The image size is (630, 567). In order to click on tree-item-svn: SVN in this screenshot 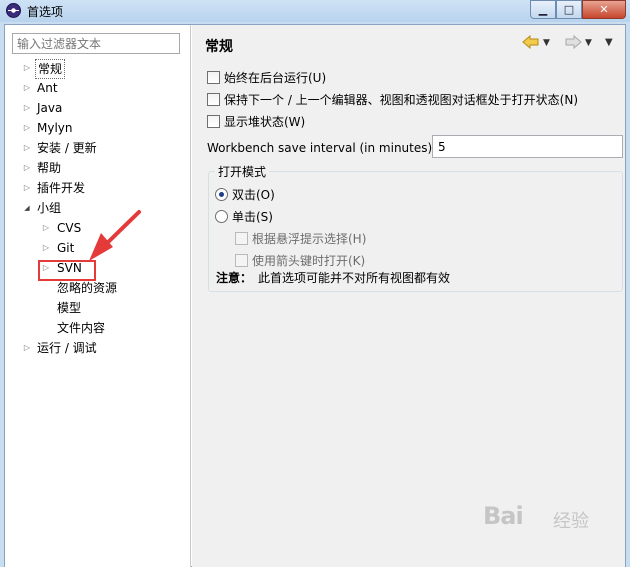, I will do `click(98, 268)`.